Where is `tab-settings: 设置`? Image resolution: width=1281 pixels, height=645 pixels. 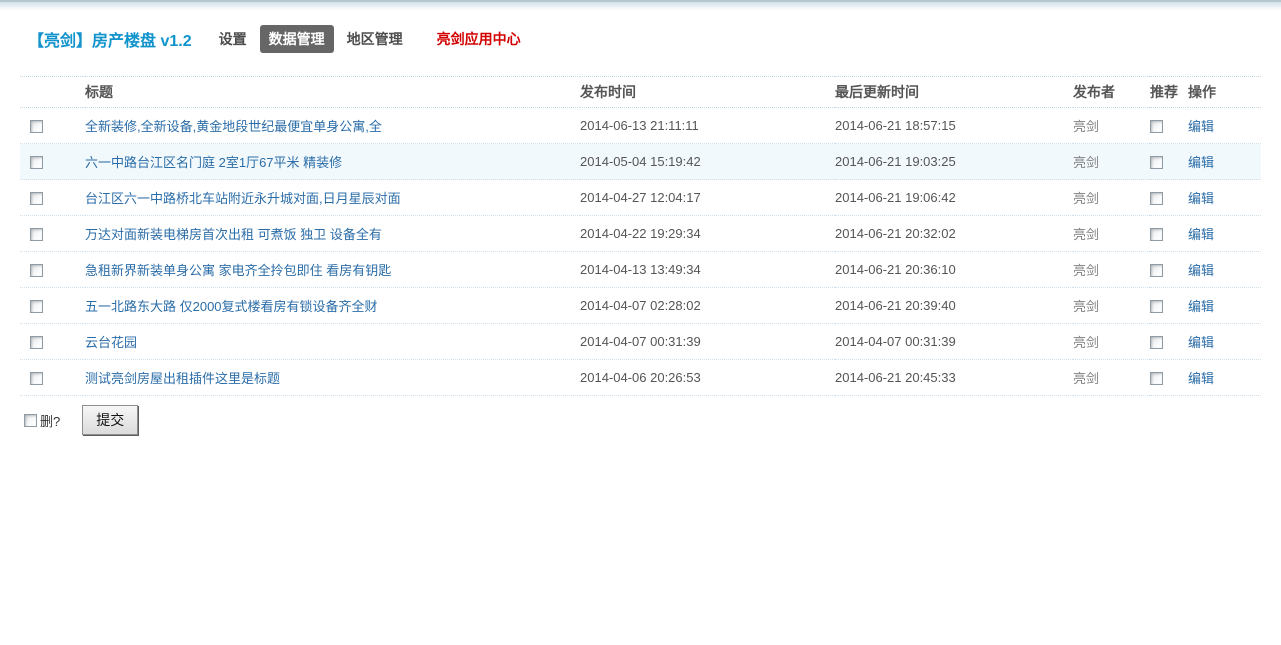 tab-settings: 设置 is located at coordinates (233, 39).